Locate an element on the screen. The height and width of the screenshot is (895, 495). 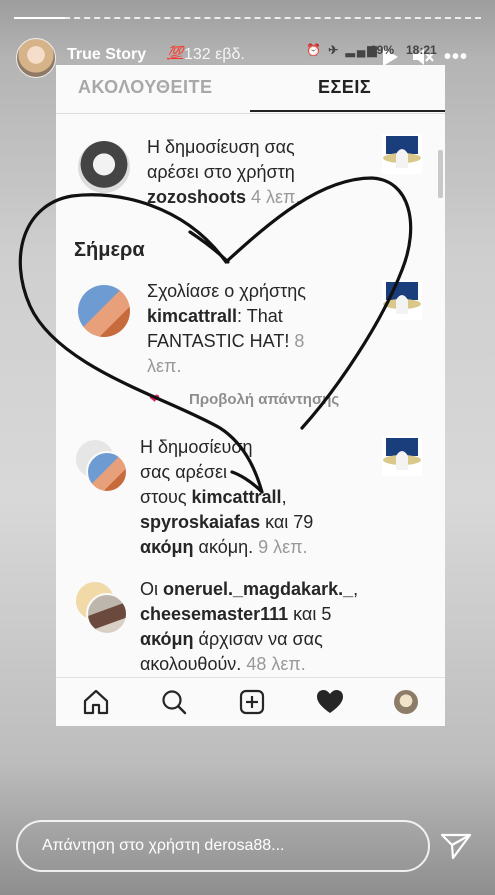
story-timestamp: 132 εβδ. is located at coordinates (214, 54).